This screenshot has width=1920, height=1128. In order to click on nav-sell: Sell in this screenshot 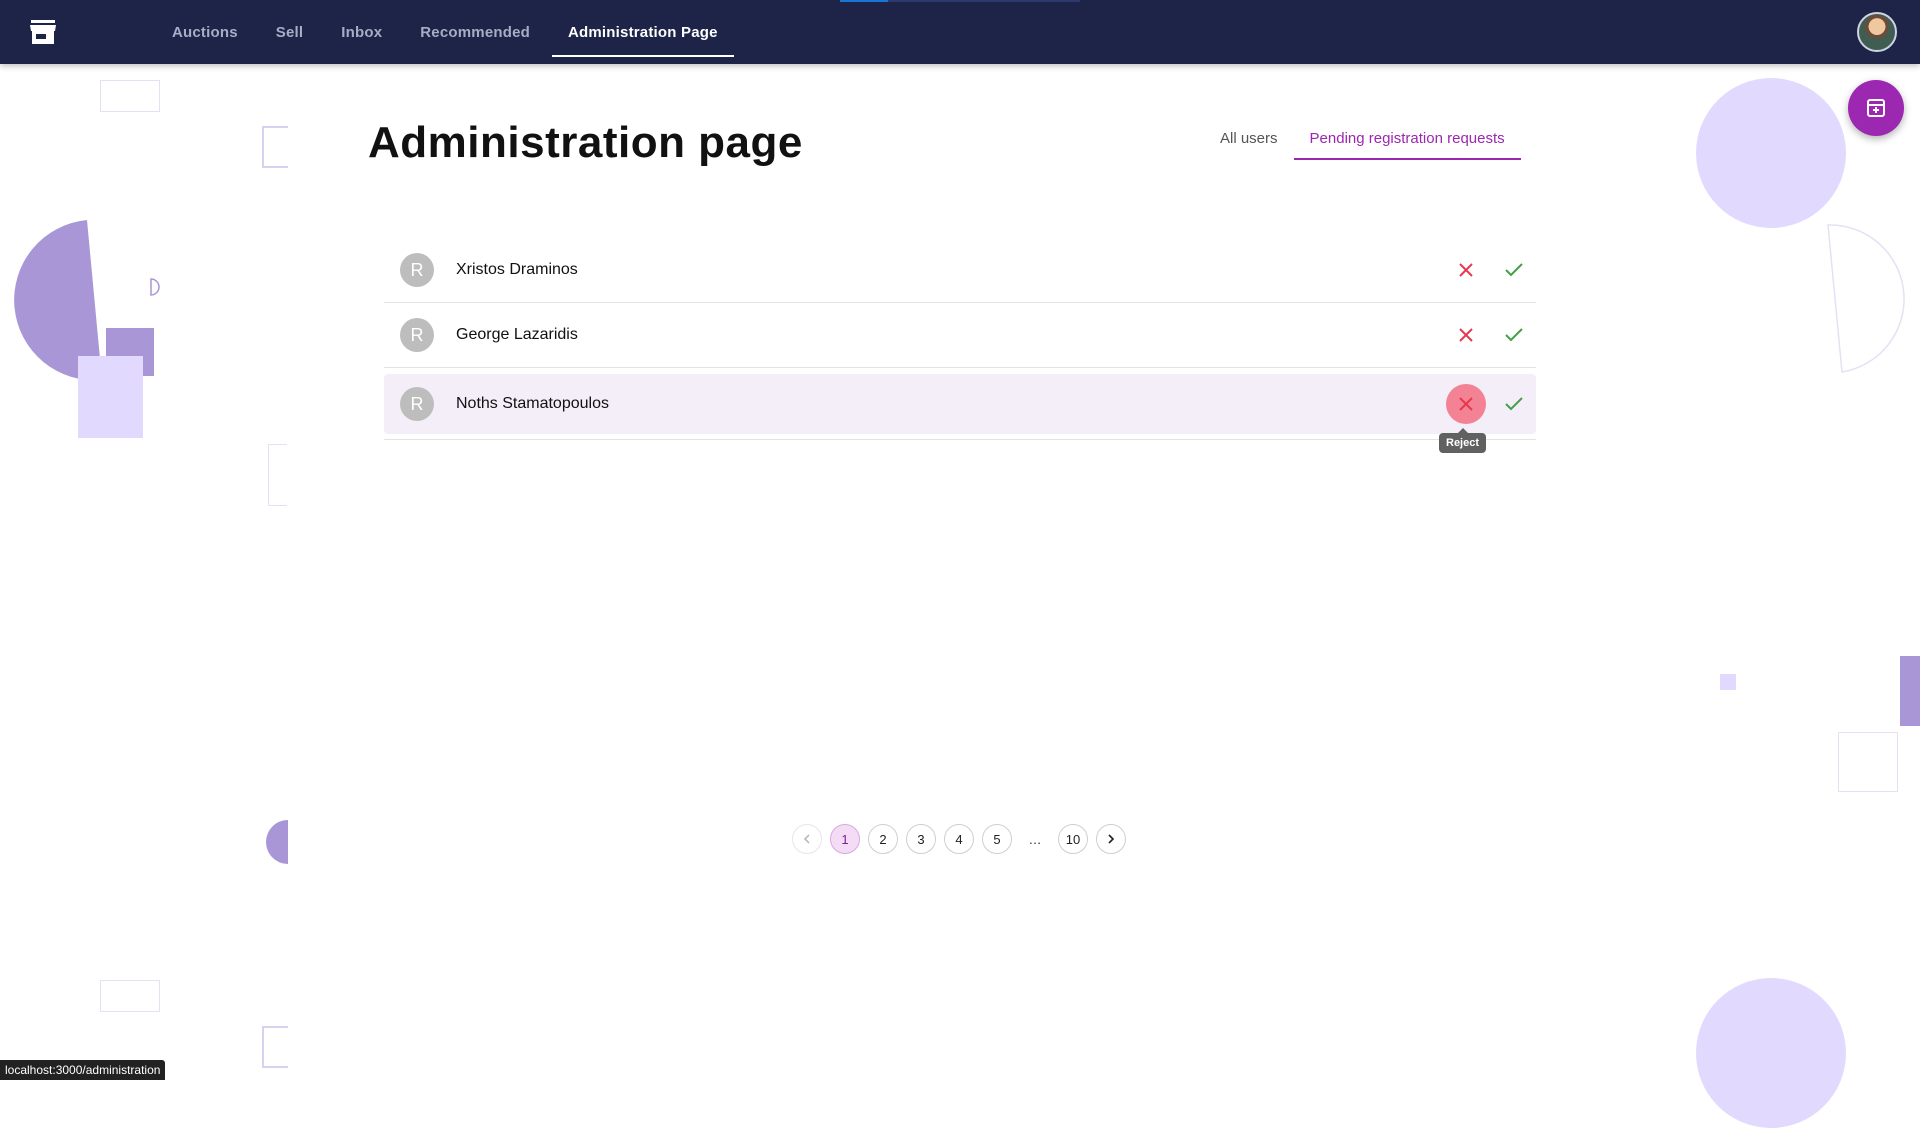, I will do `click(289, 32)`.